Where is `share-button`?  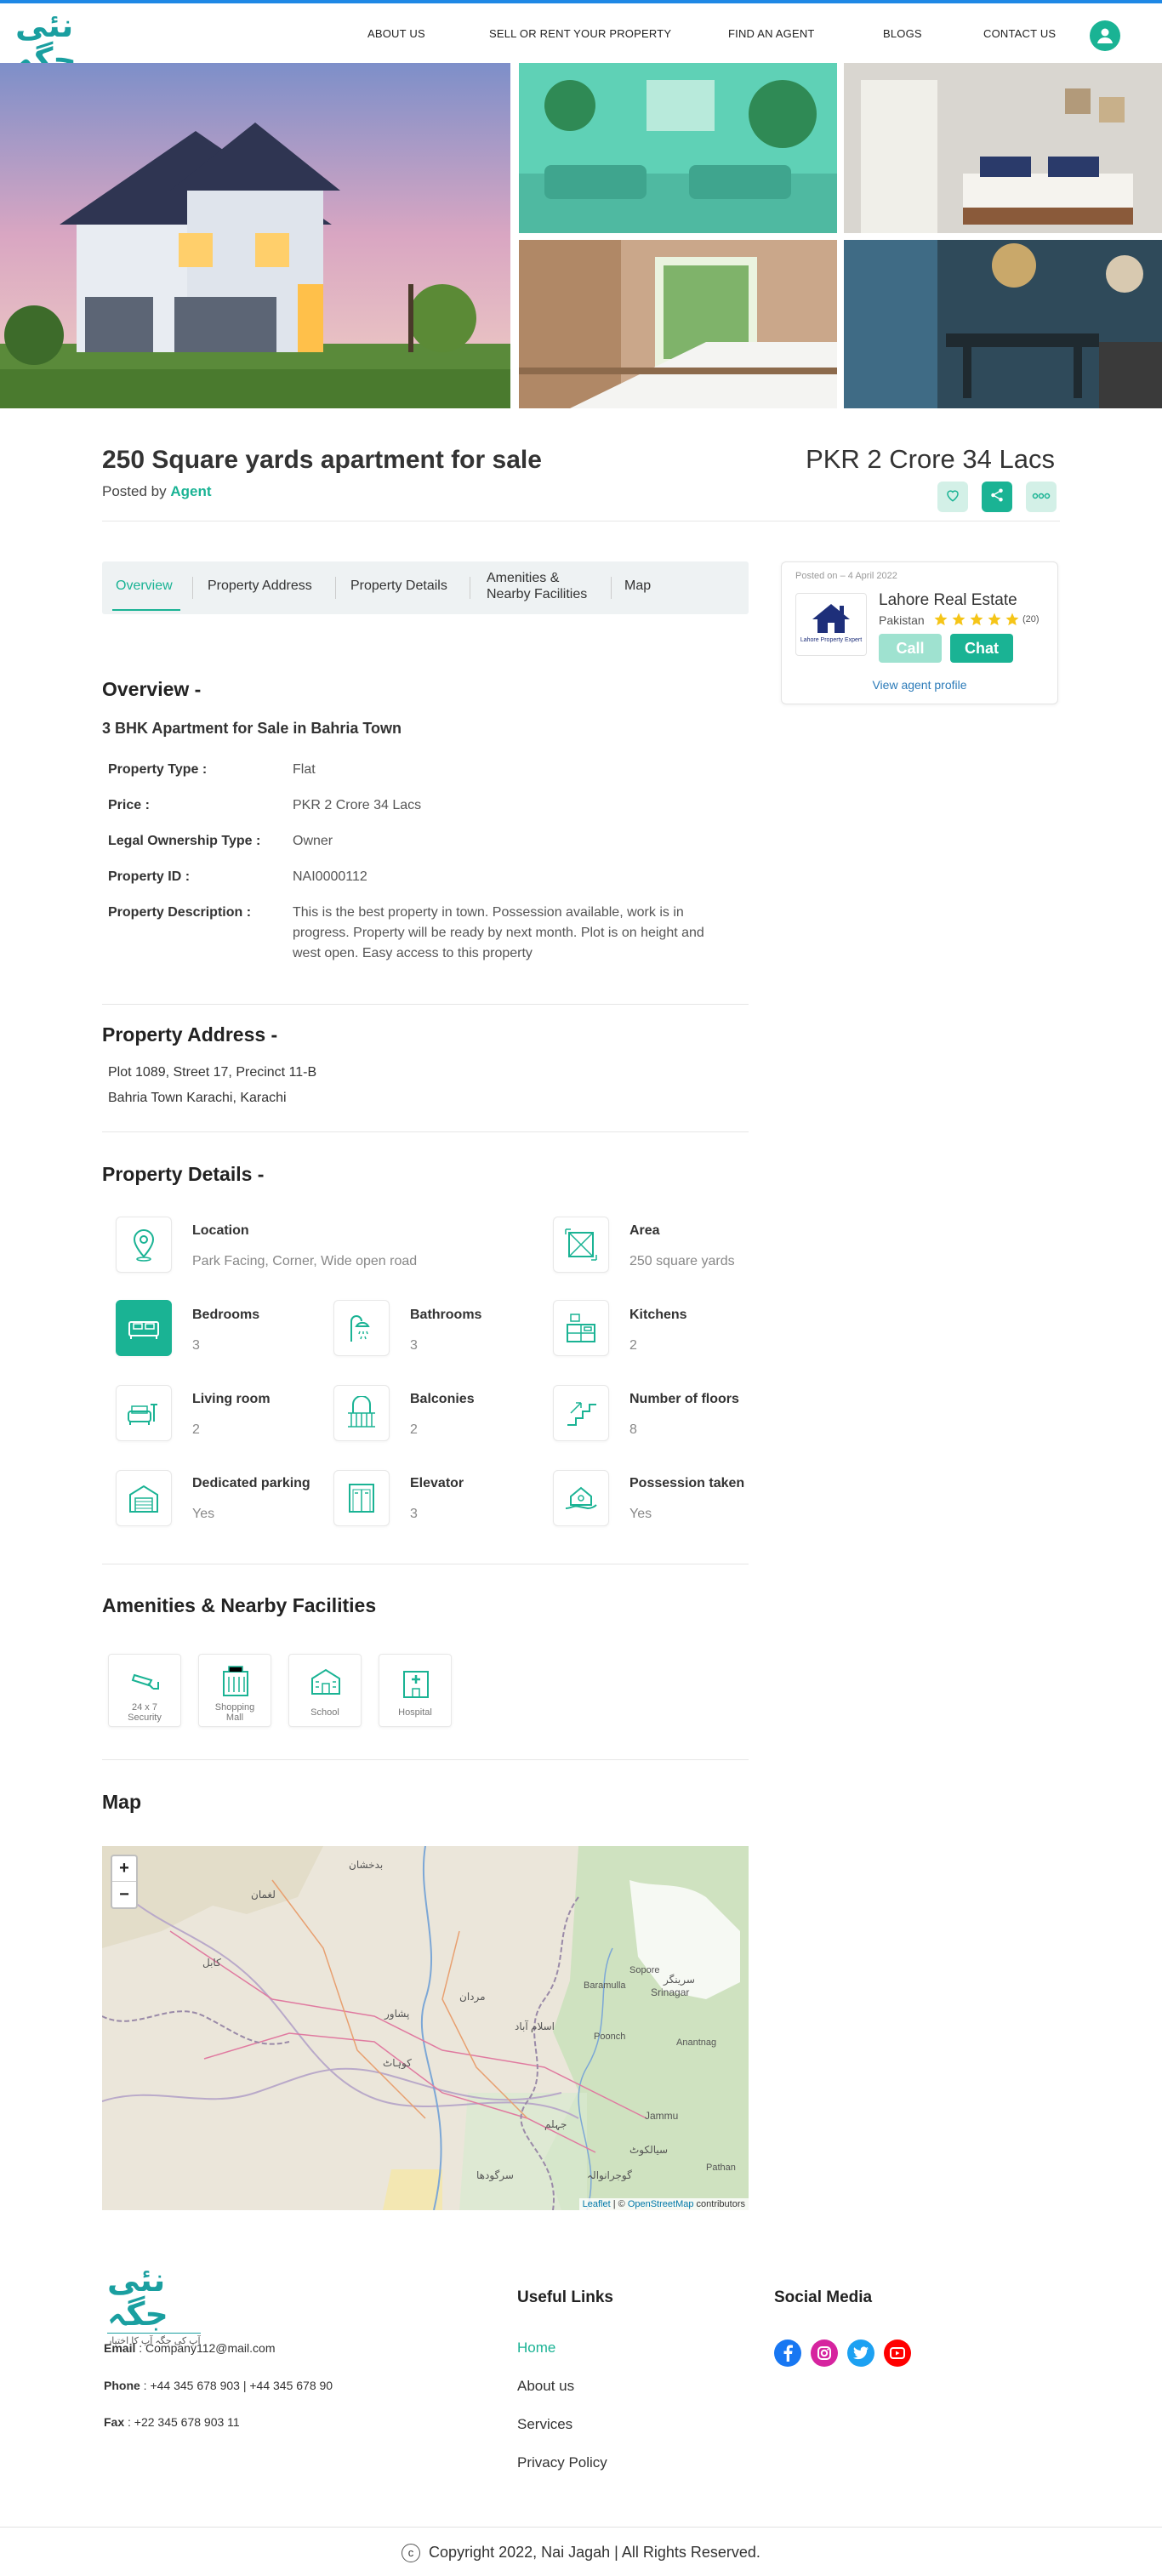 share-button is located at coordinates (997, 497).